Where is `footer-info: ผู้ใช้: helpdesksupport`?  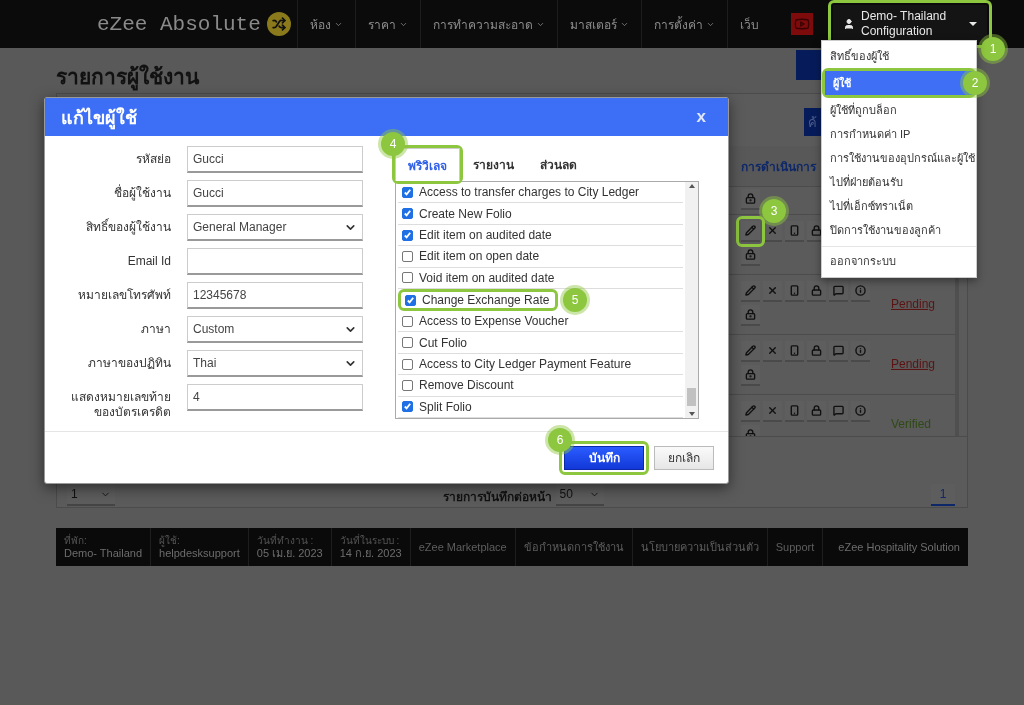
footer-info: ผู้ใช้: helpdesksupport is located at coordinates (200, 547).